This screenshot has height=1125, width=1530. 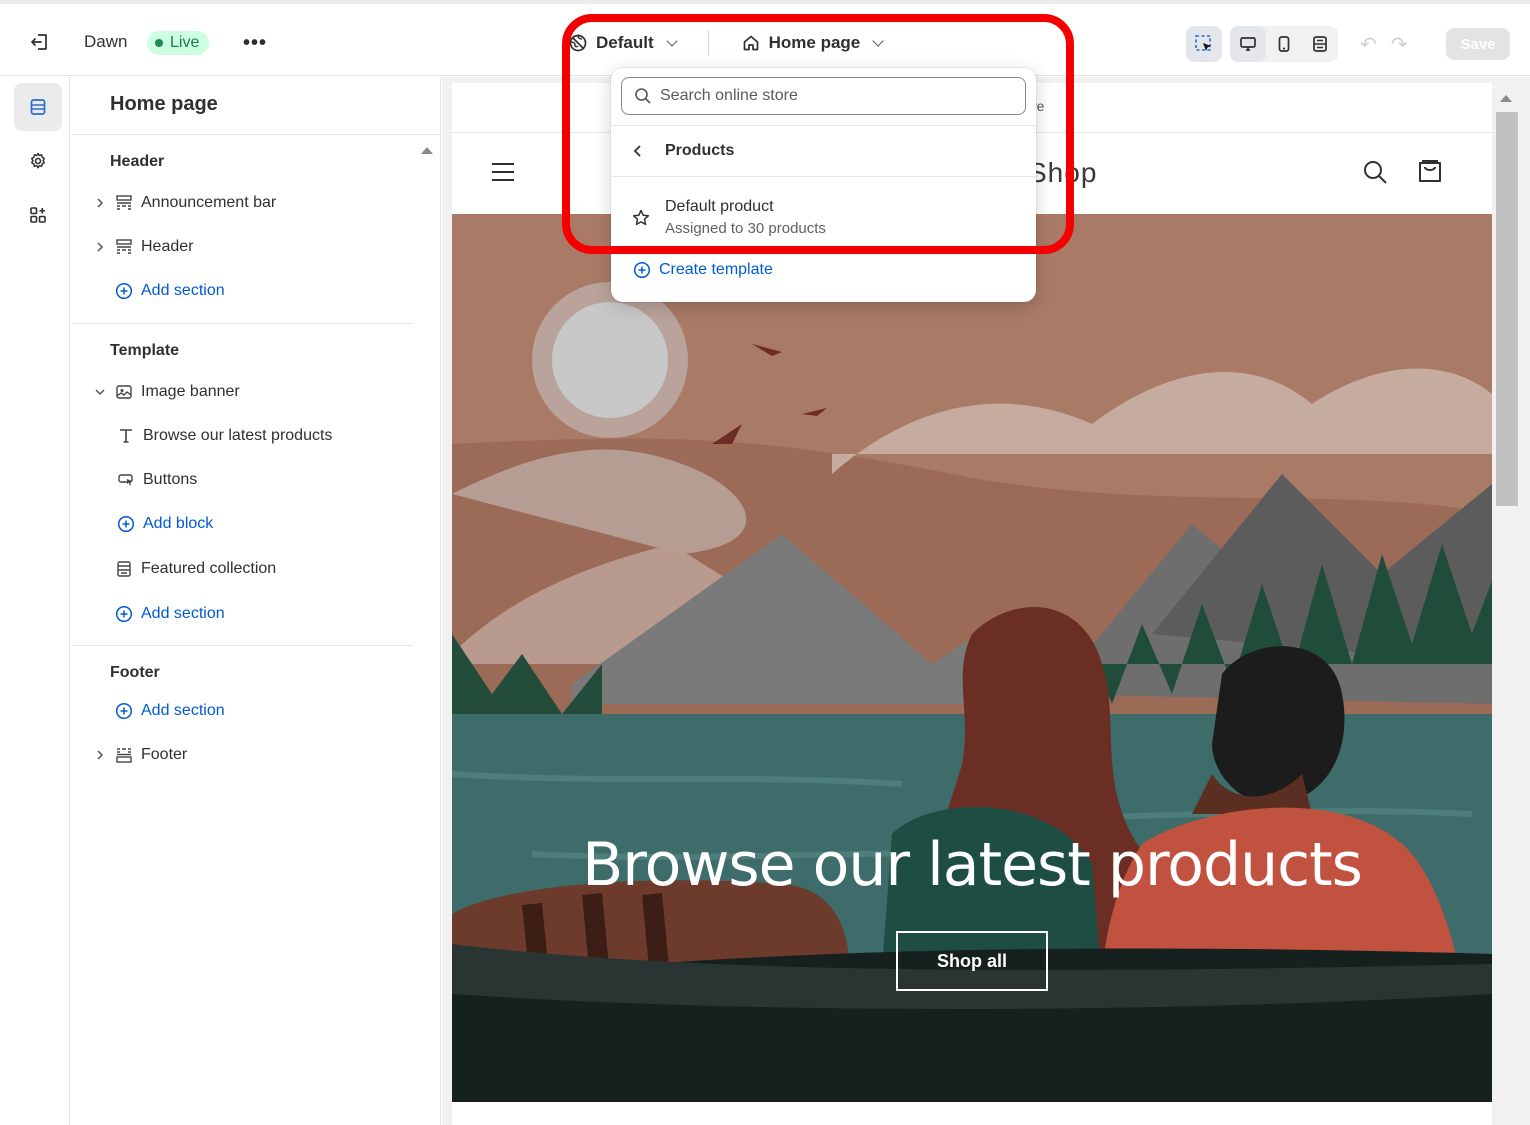 I want to click on search-field, so click(x=823, y=96).